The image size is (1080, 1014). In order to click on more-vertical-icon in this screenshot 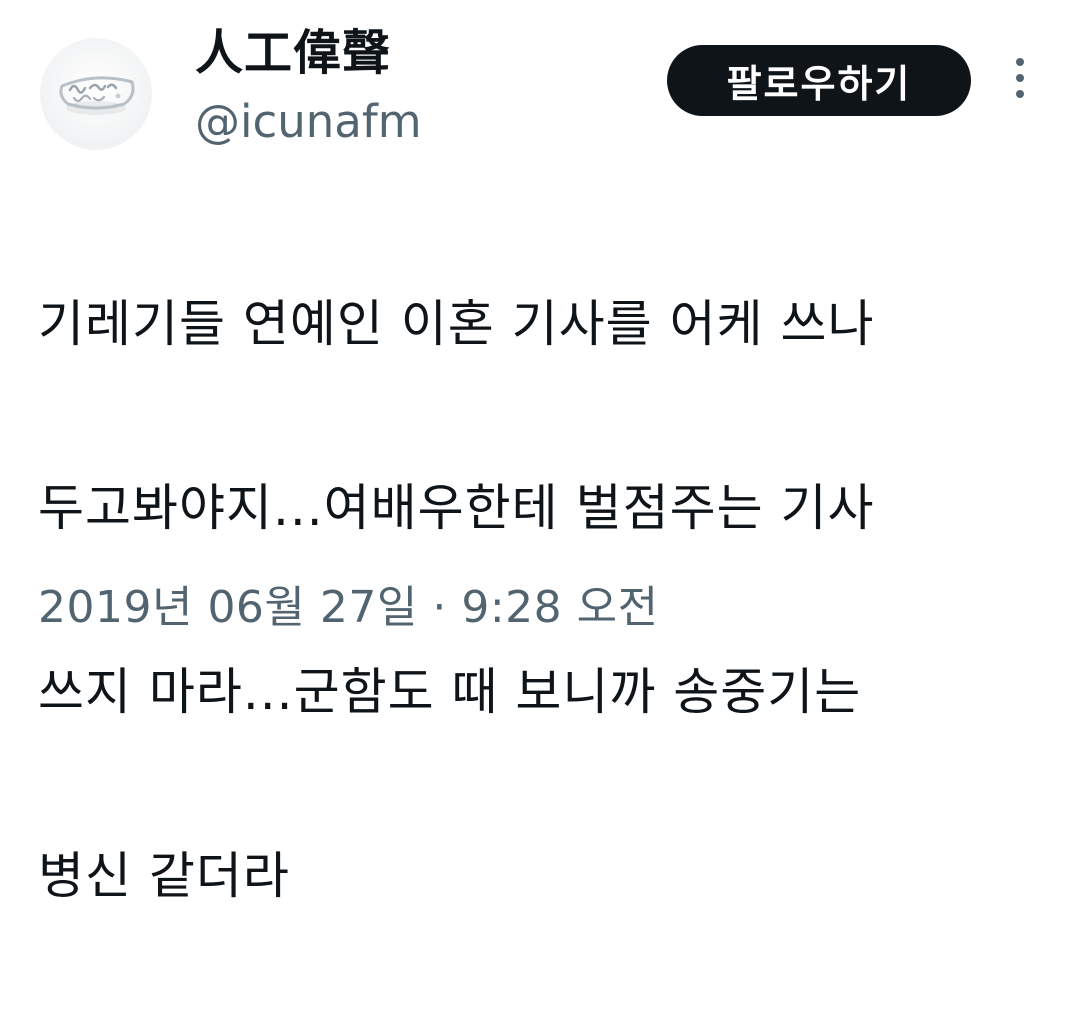, I will do `click(1020, 78)`.